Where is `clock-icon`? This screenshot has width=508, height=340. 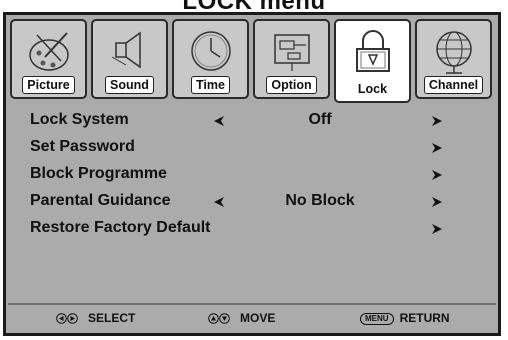
clock-icon is located at coordinates (211, 51).